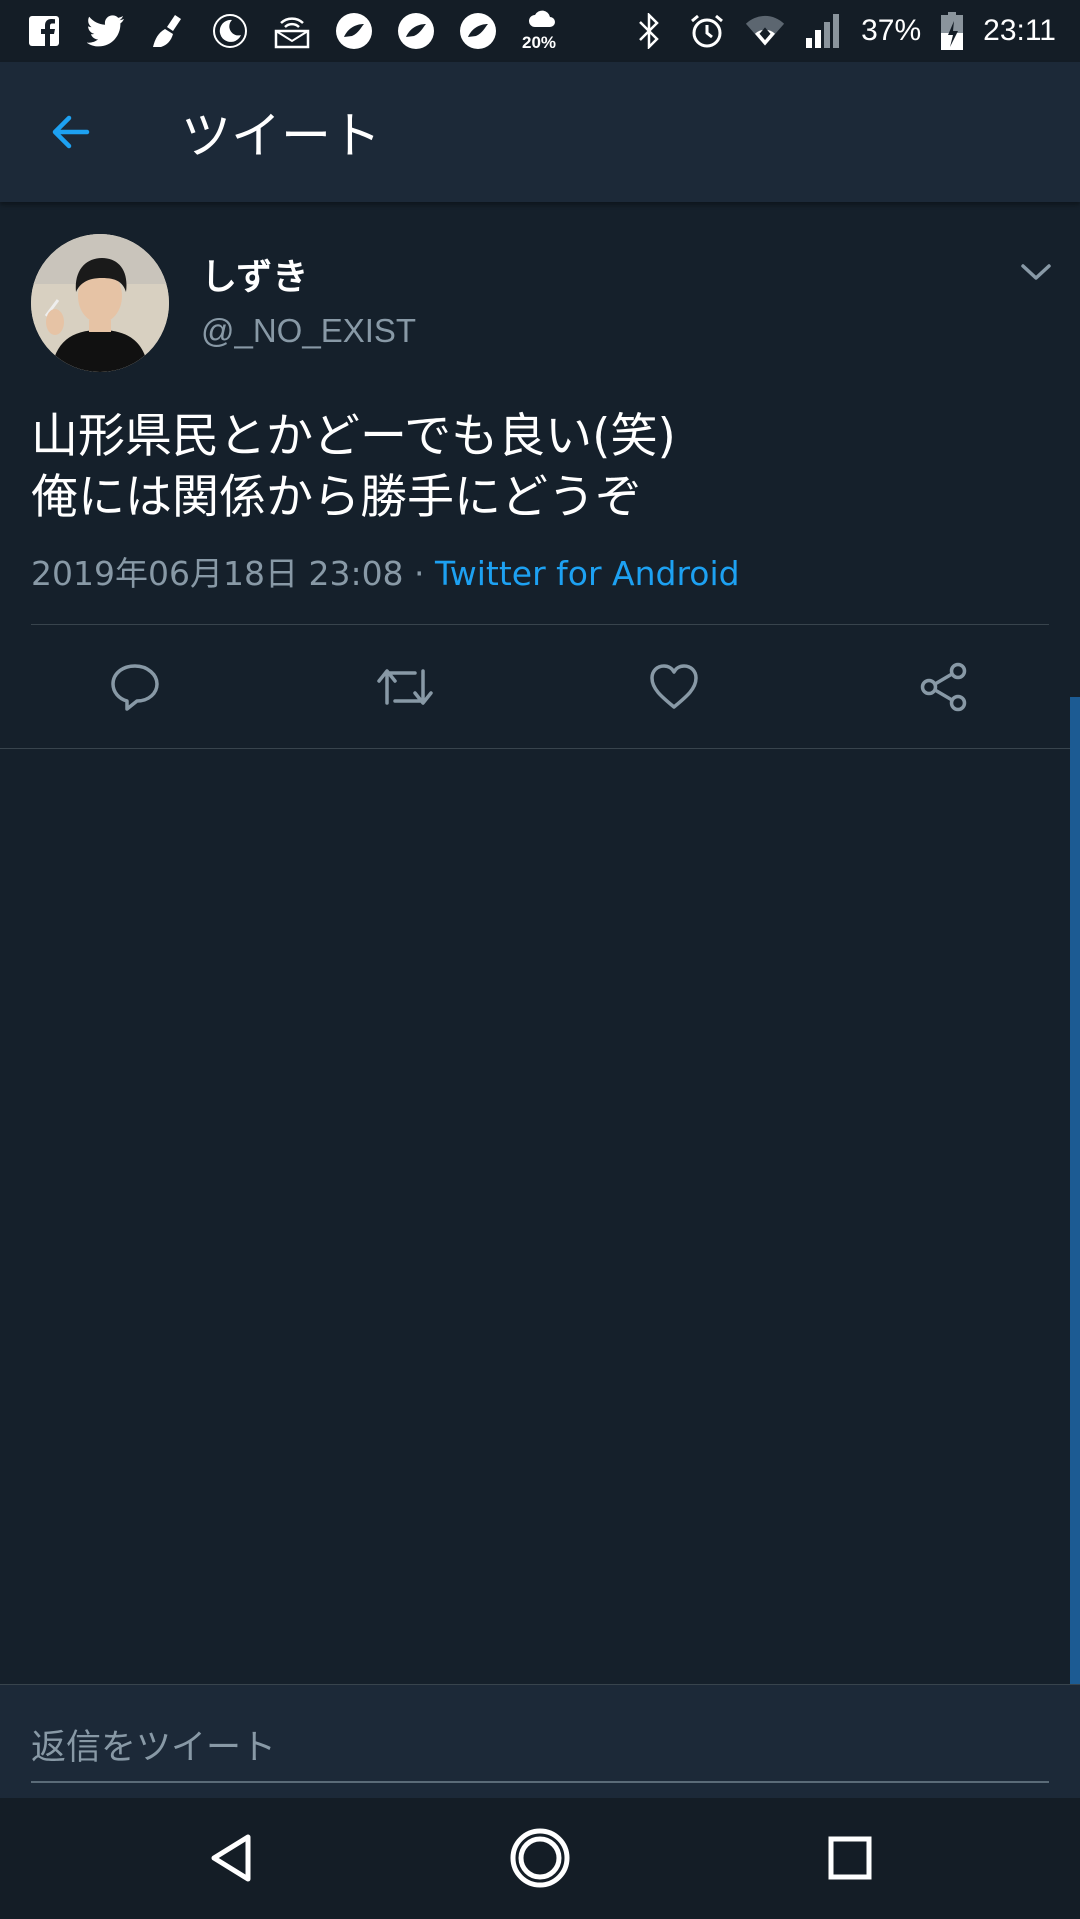 The height and width of the screenshot is (1919, 1080). What do you see at coordinates (540, 132) in the screenshot?
I see `app-bar: ツイート` at bounding box center [540, 132].